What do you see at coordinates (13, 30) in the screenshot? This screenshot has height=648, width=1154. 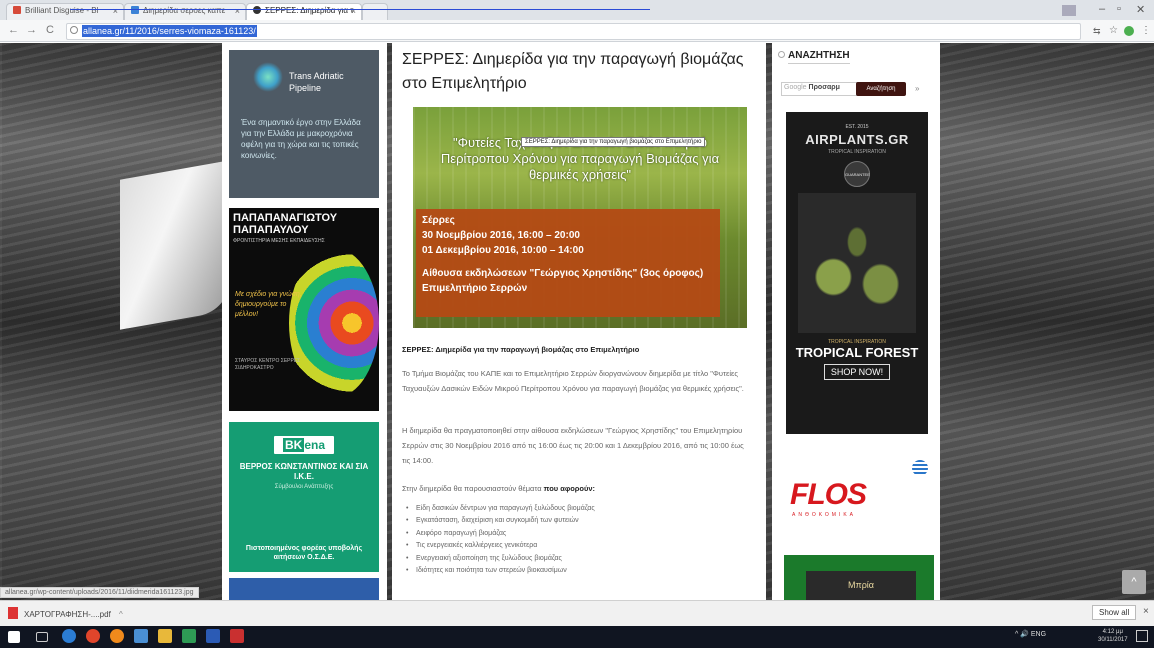 I see `back-icon: ←` at bounding box center [13, 30].